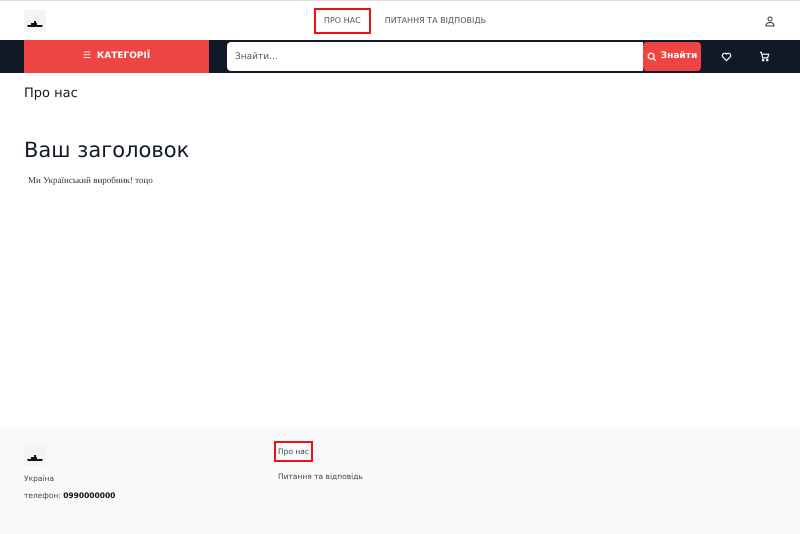 Image resolution: width=800 pixels, height=534 pixels. What do you see at coordinates (116, 56) in the screenshot?
I see `categories-button: ☰ КАТЕГОРІЇ` at bounding box center [116, 56].